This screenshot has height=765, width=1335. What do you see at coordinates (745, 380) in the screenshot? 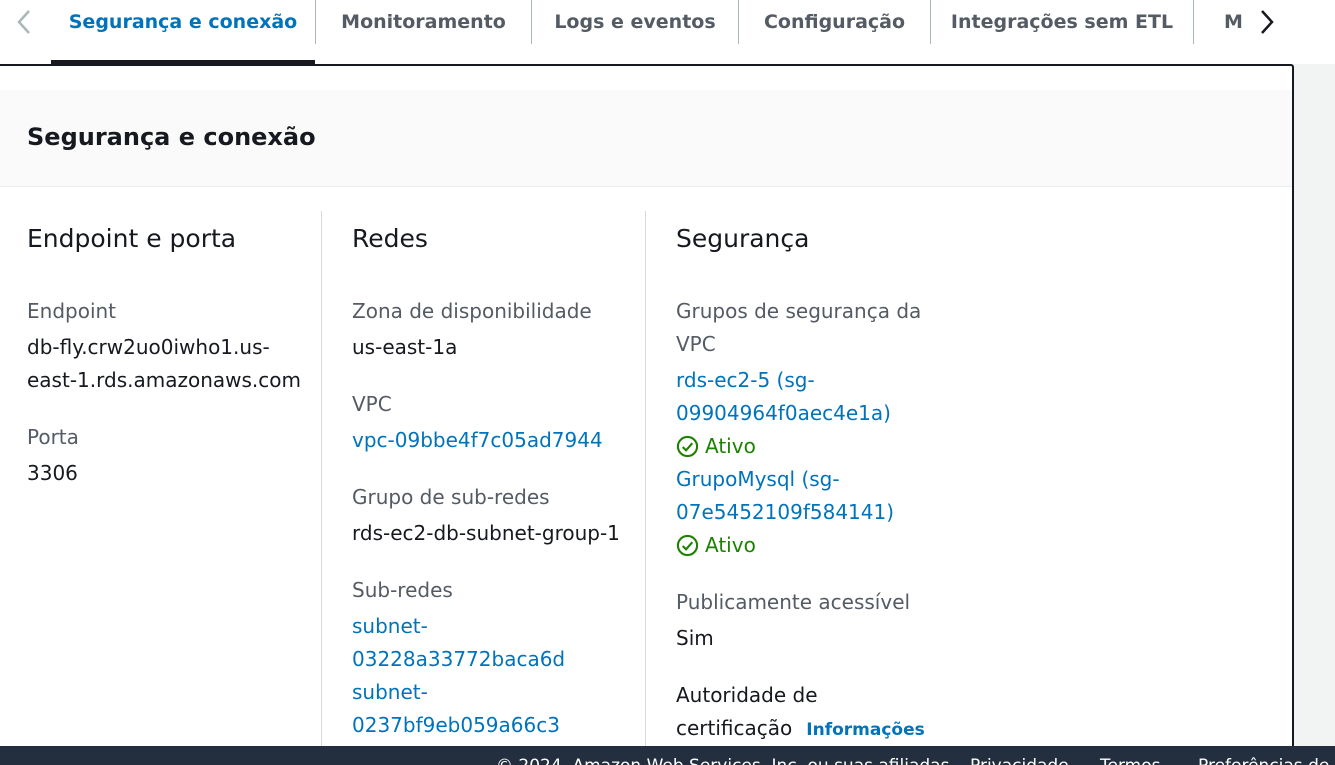
I see `security-group-link-line1: rds-ec2-5 (sg-` at bounding box center [745, 380].